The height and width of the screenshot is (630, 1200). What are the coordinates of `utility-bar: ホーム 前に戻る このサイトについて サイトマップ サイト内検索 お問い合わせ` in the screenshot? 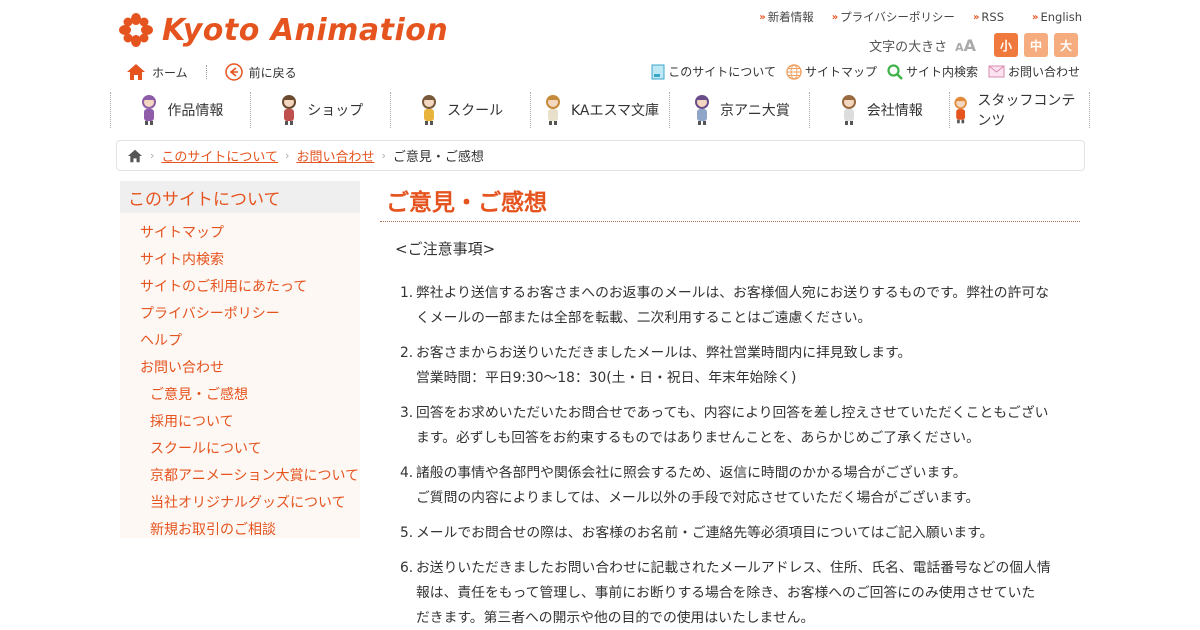 It's located at (600, 74).